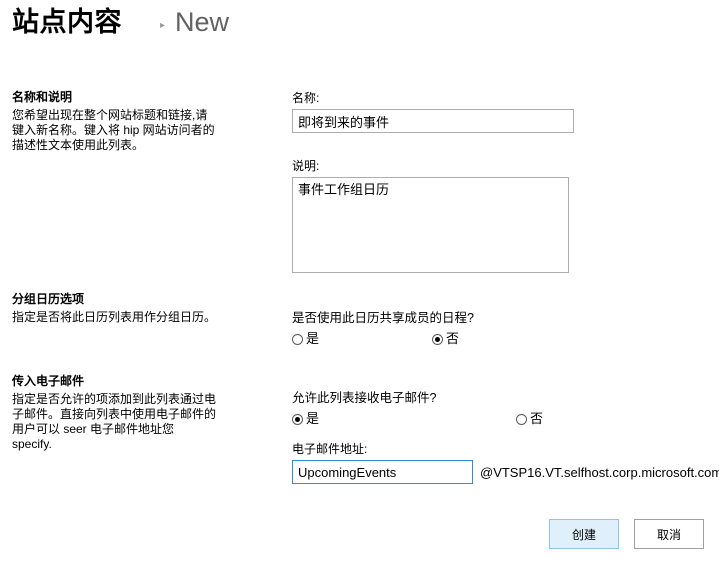 The image size is (719, 570). What do you see at coordinates (306, 166) in the screenshot?
I see `description-field-label: 说明:` at bounding box center [306, 166].